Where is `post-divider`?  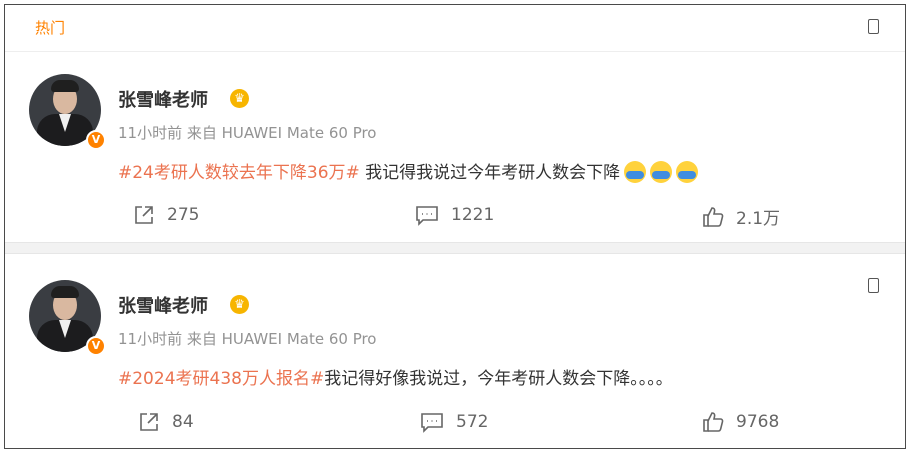
post-divider is located at coordinates (455, 248).